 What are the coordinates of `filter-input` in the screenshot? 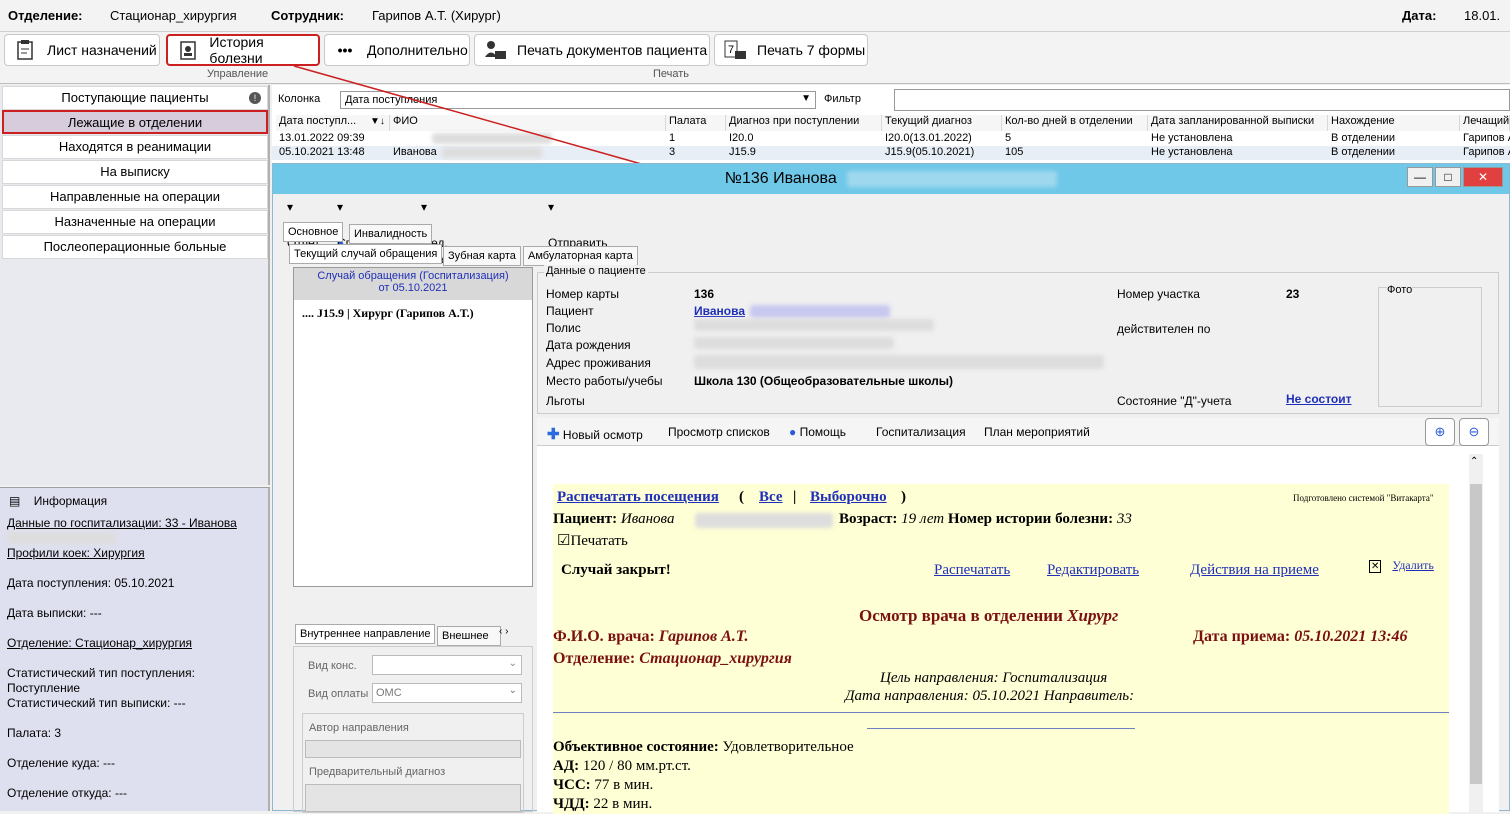 It's located at (1202, 100).